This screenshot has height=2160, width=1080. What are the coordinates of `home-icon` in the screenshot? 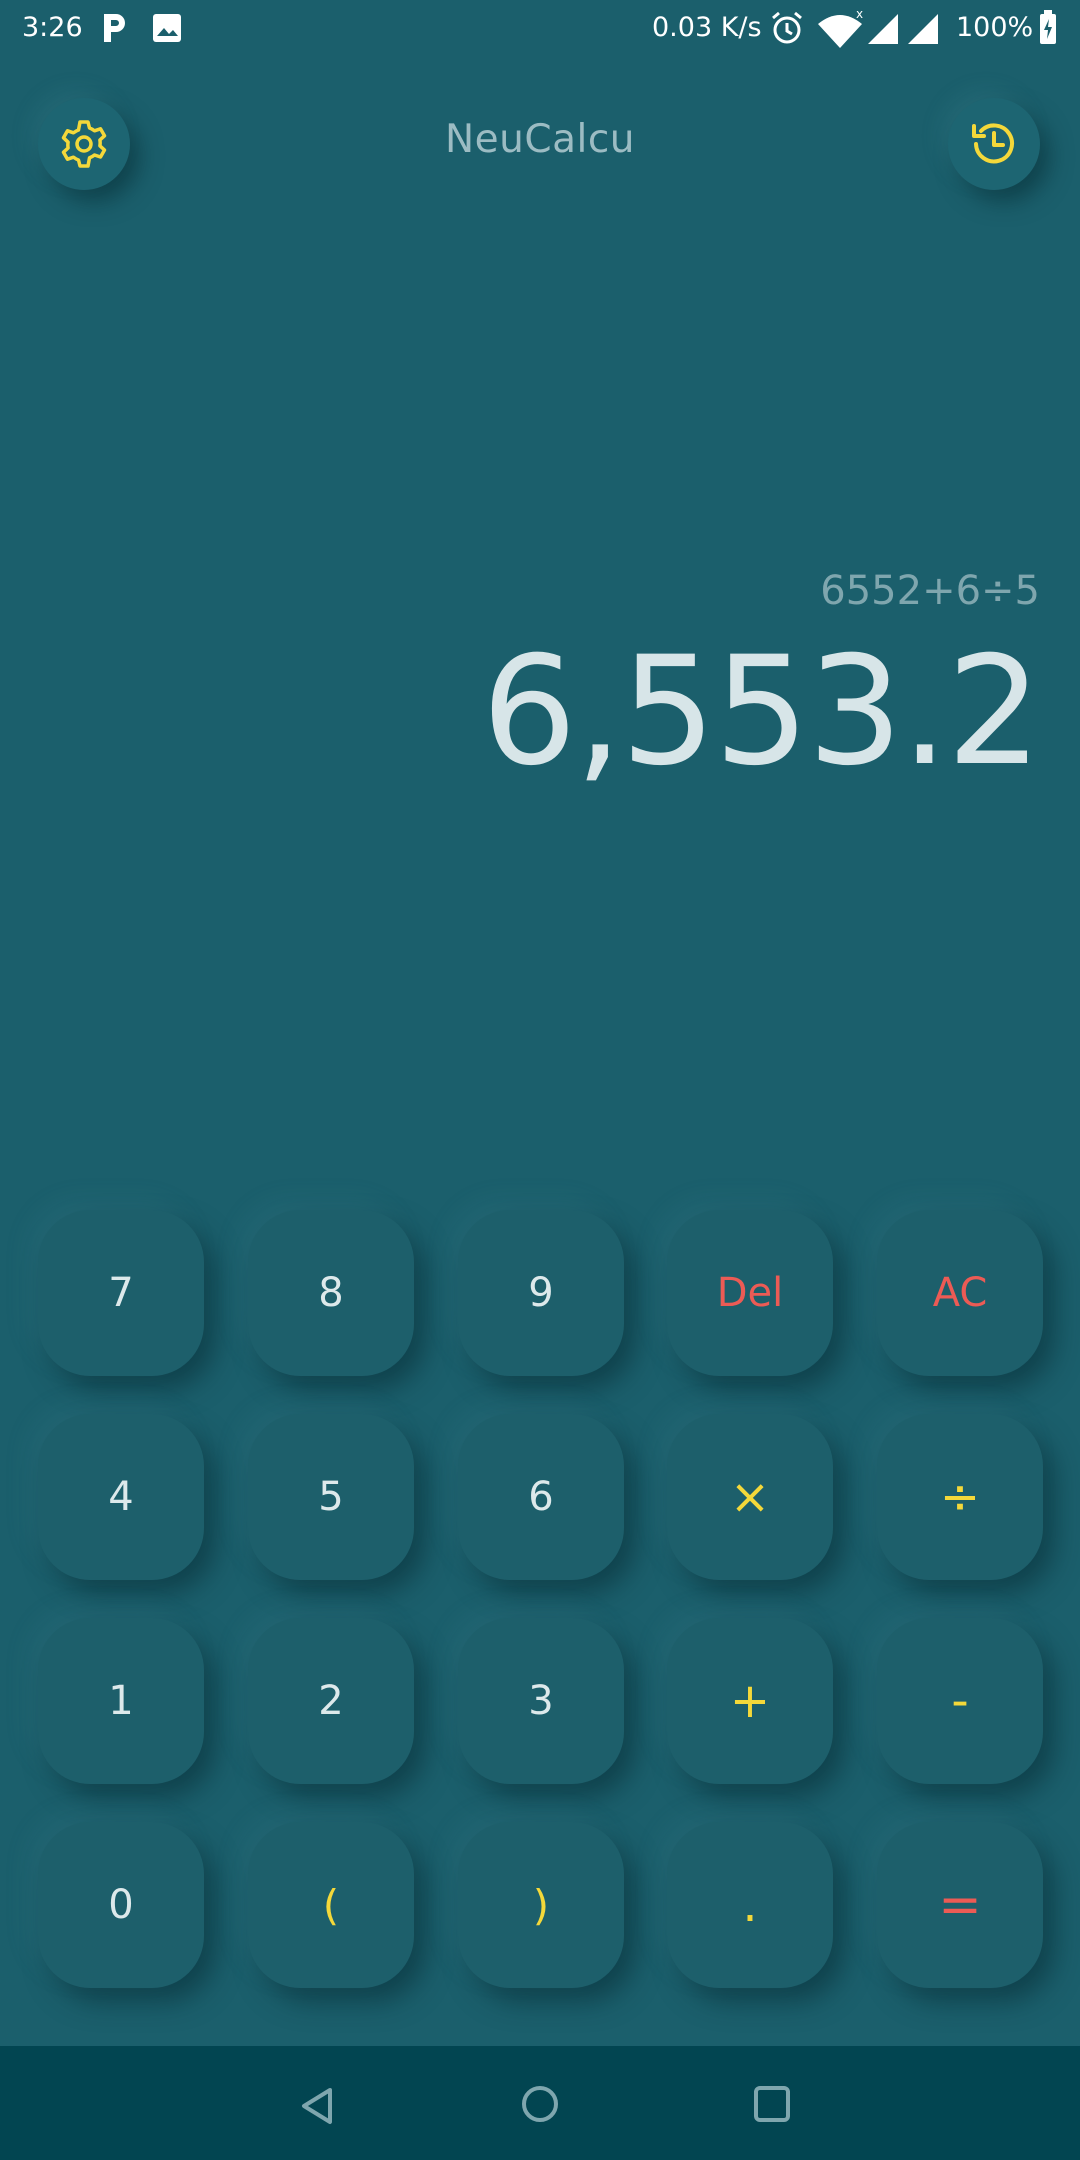 It's located at (540, 2104).